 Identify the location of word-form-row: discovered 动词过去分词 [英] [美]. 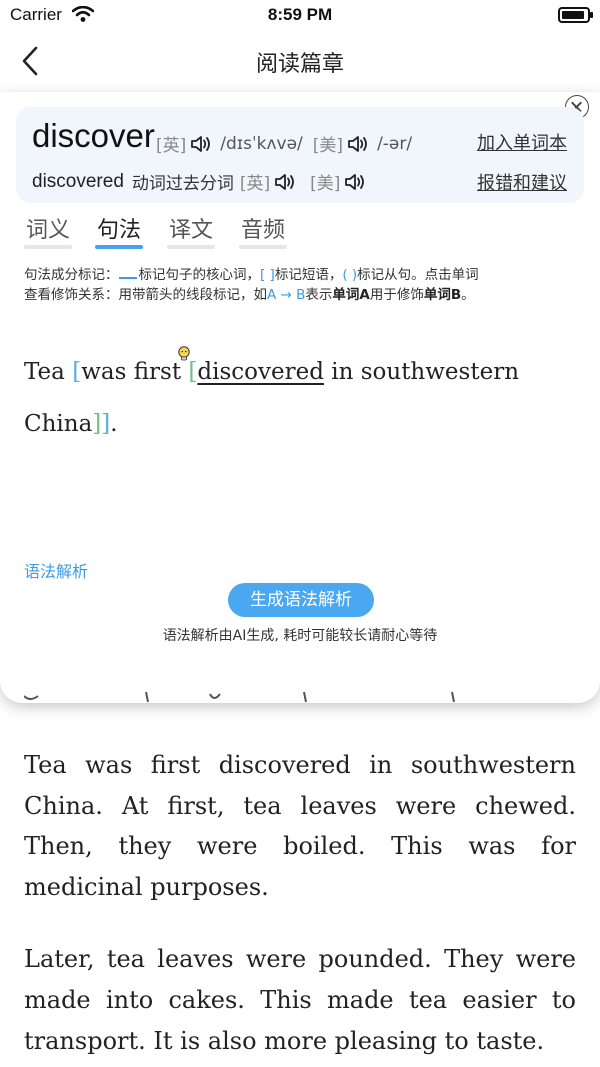
(201, 181).